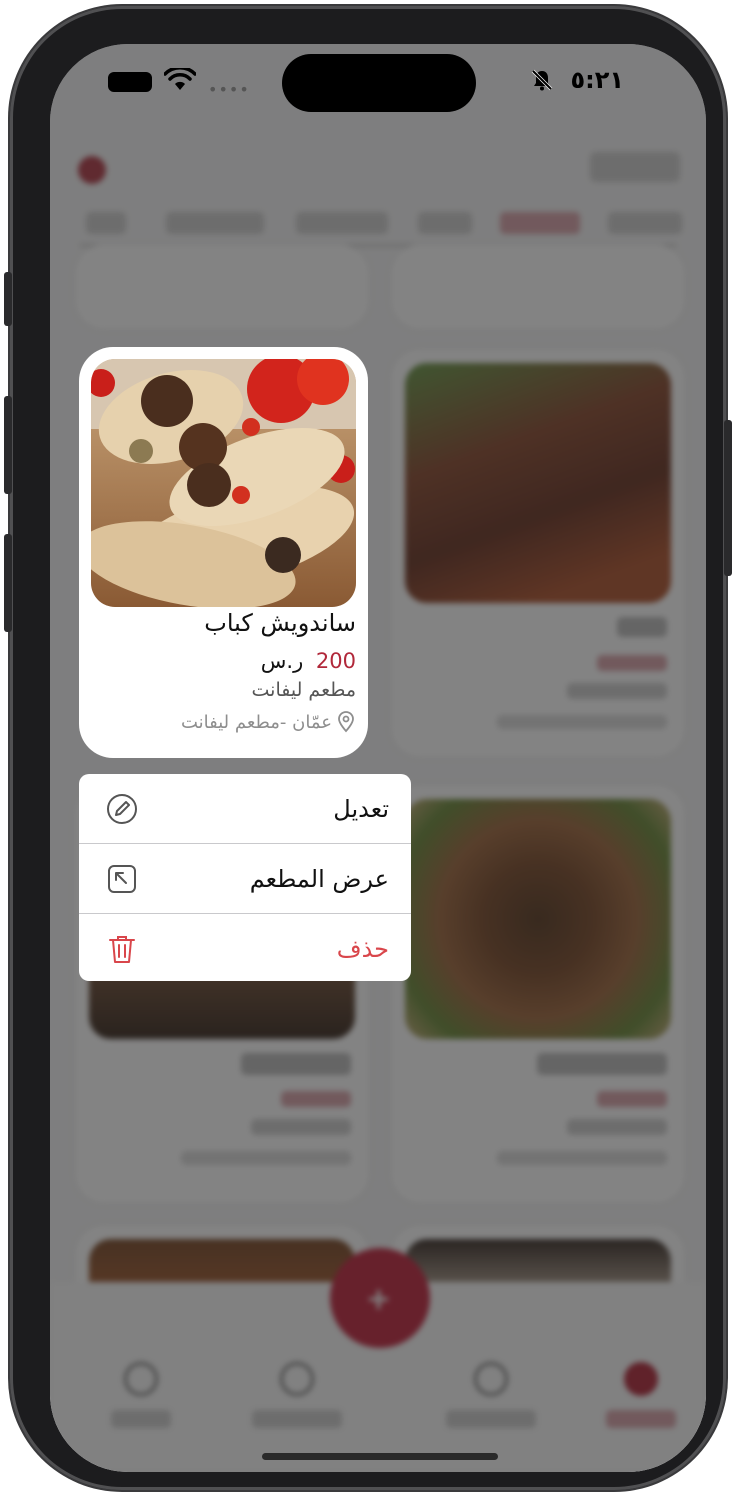  I want to click on food-name: ساندويش كباب, so click(280, 623).